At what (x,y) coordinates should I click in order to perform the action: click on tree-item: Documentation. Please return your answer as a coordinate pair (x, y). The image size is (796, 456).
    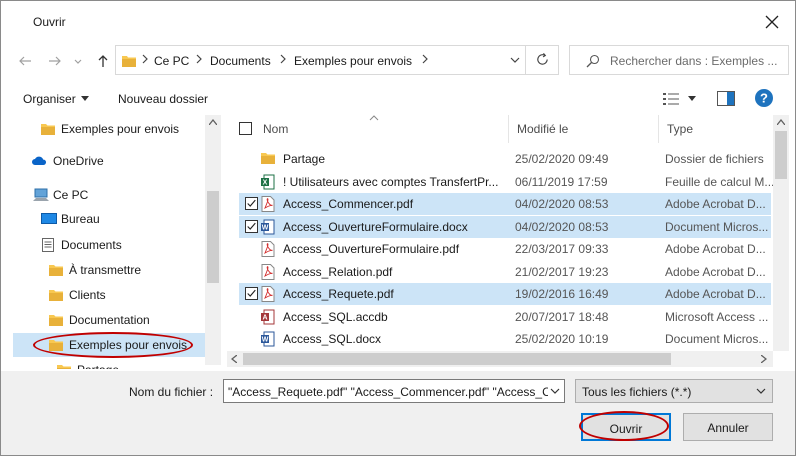
    Looking at the image, I should click on (110, 320).